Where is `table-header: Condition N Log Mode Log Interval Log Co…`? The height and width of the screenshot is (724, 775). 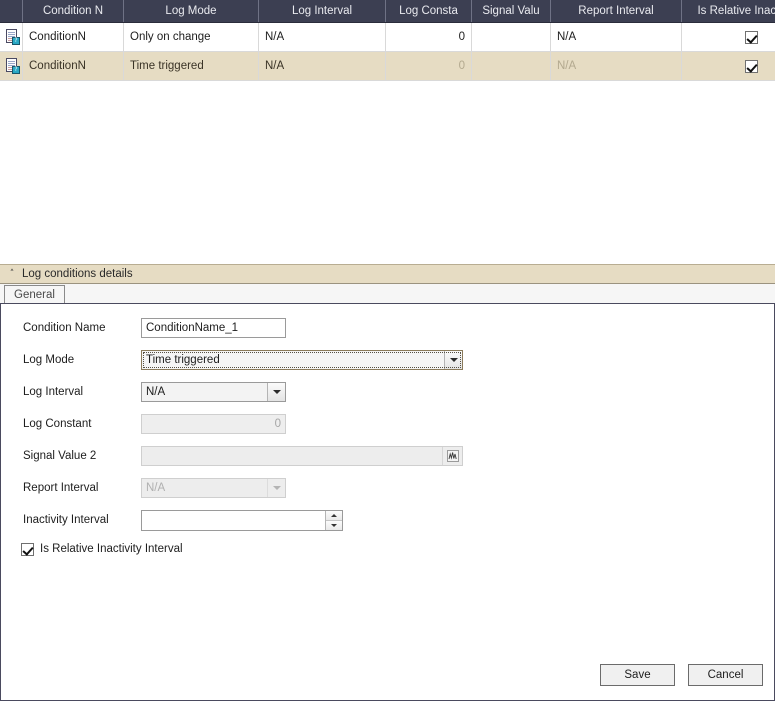 table-header: Condition N Log Mode Log Interval Log Co… is located at coordinates (387, 11).